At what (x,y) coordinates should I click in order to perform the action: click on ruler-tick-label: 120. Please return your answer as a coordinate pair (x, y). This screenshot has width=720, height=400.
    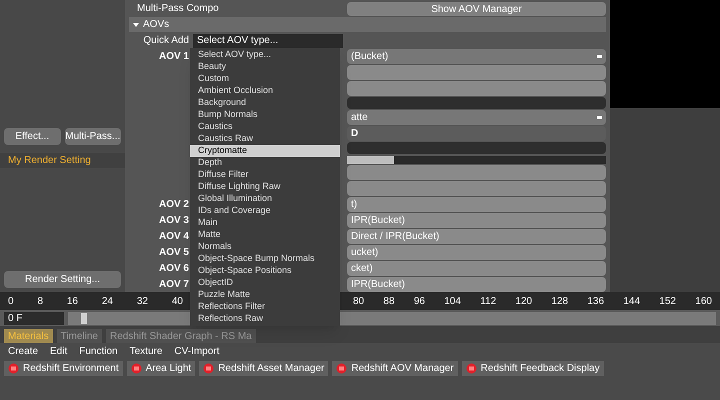
    Looking at the image, I should click on (523, 301).